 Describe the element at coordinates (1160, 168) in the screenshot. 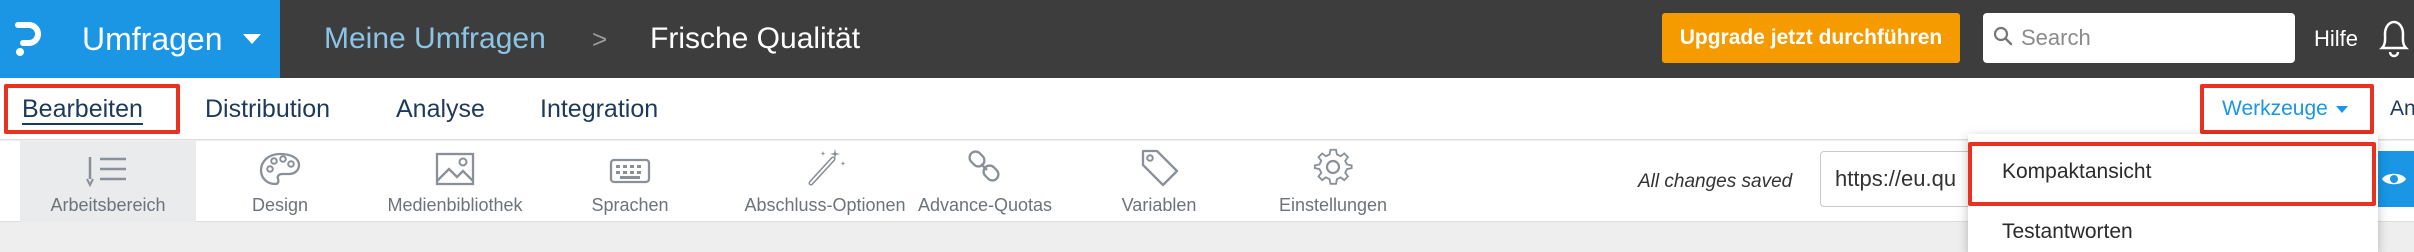

I see `tag-icon` at that location.